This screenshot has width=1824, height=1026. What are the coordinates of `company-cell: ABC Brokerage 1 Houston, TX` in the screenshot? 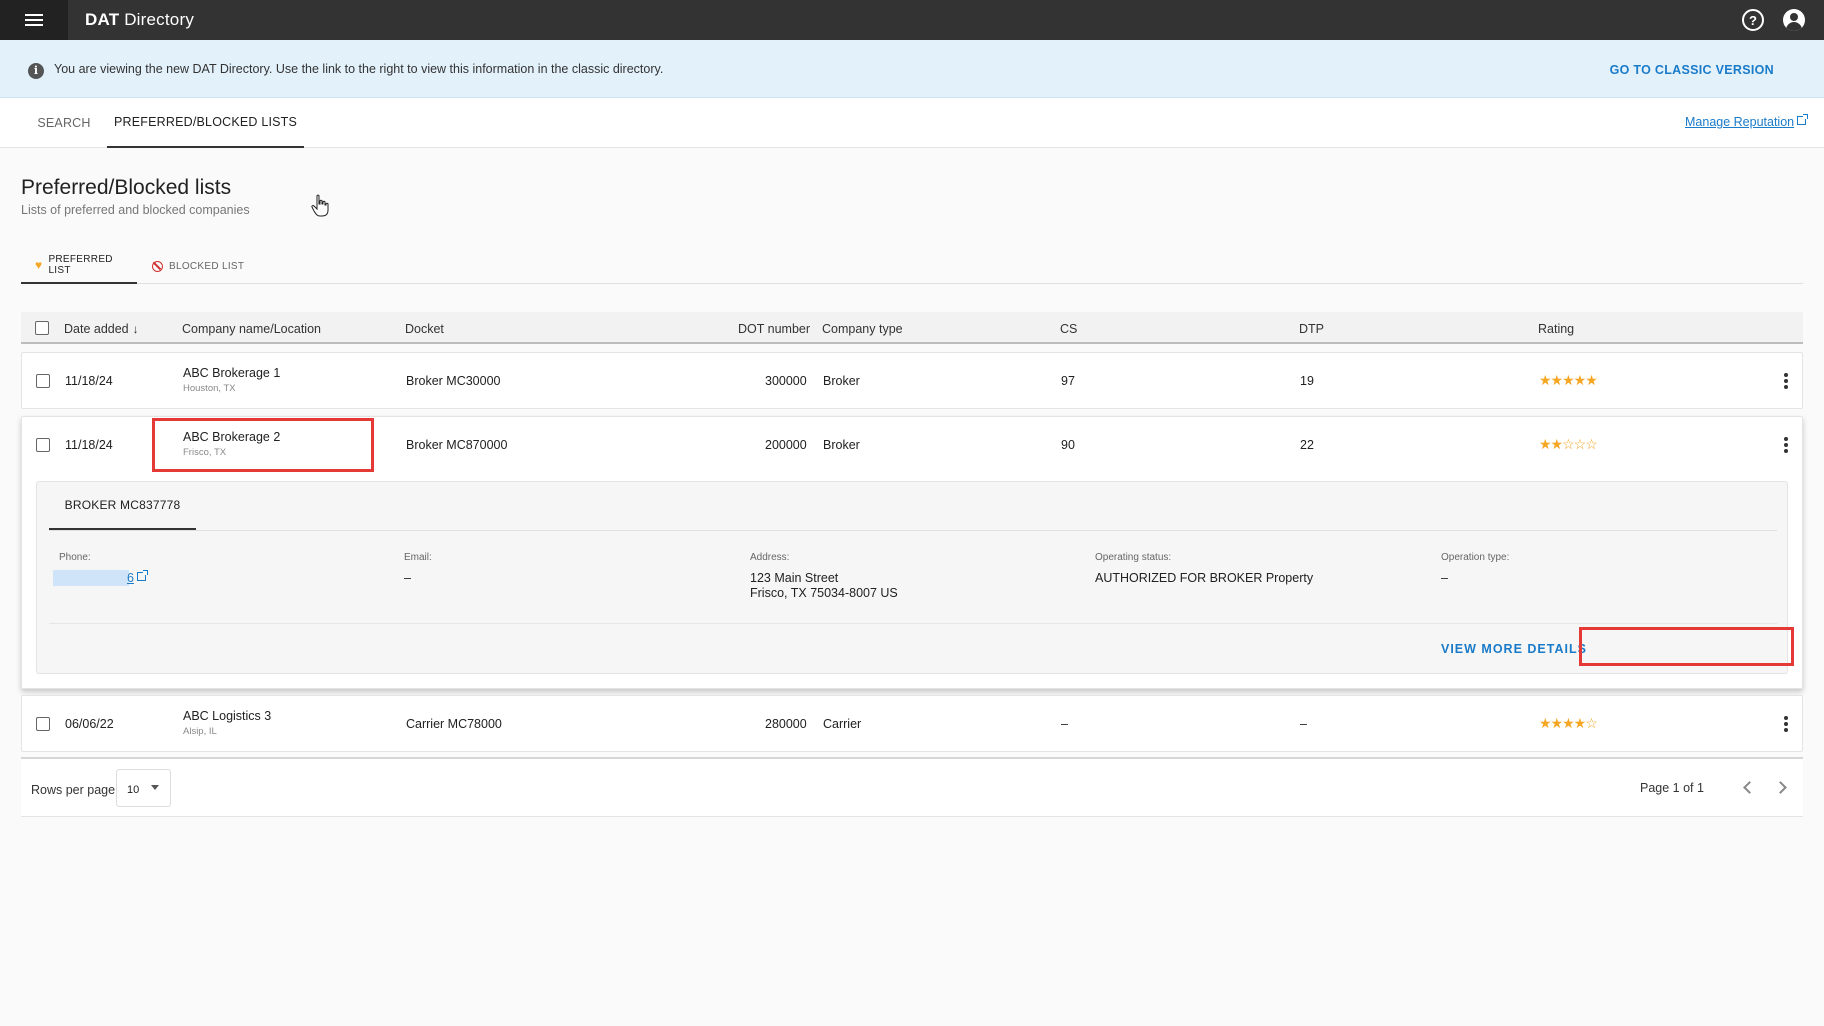 It's located at (231, 380).